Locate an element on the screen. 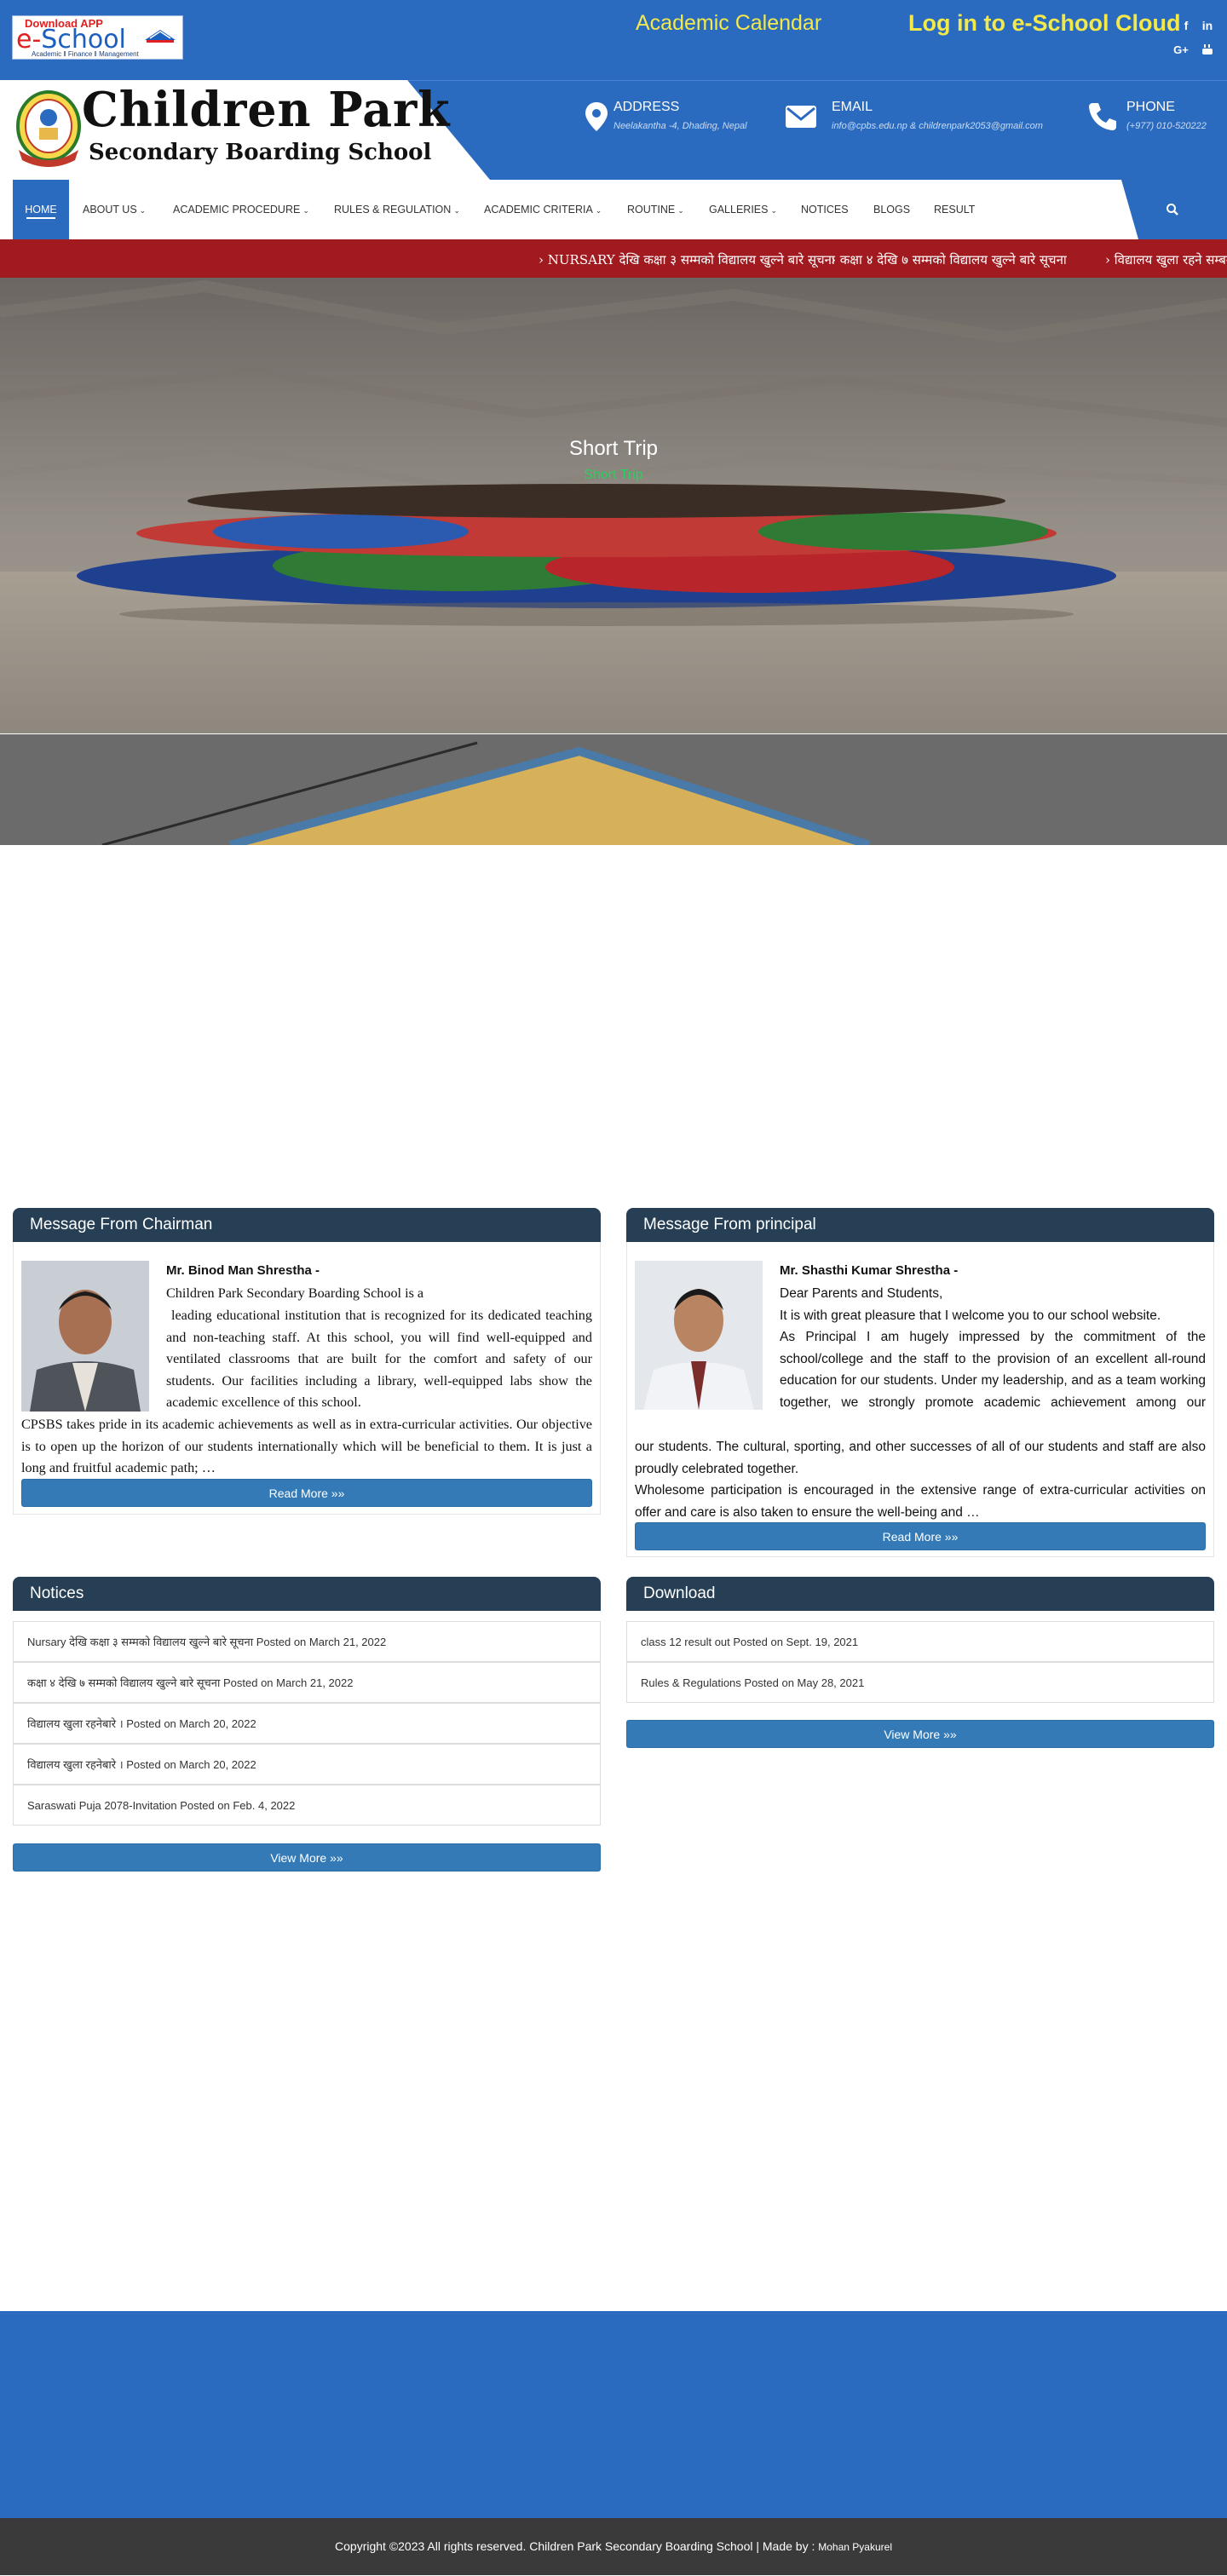  principal-read-more-button: Read More »» is located at coordinates (920, 1536).